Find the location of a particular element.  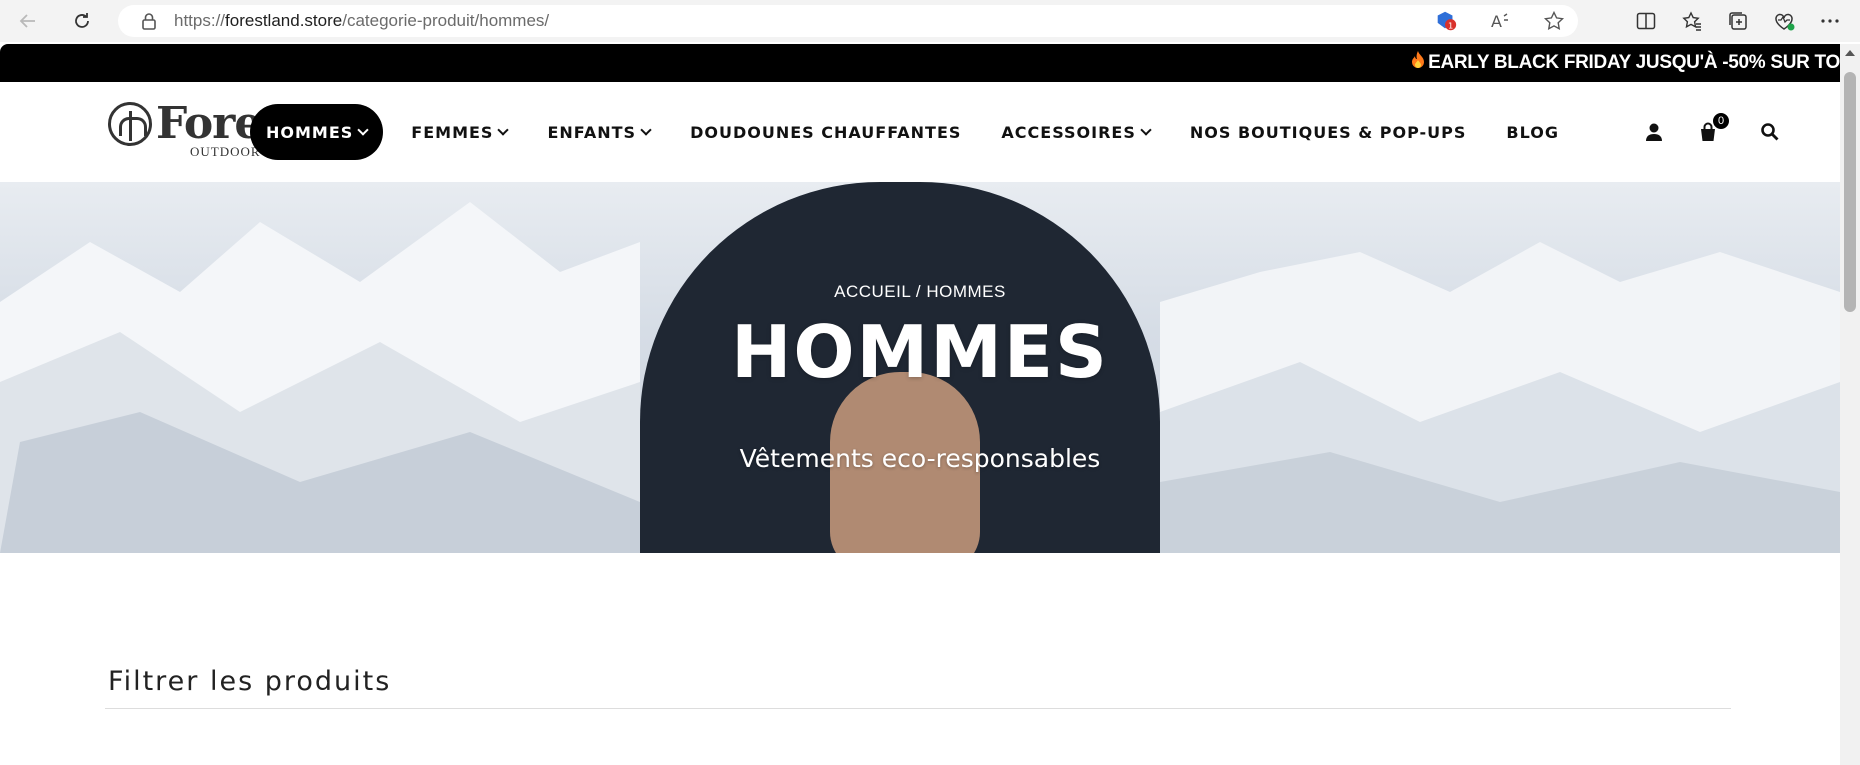

fire-icon is located at coordinates (1418, 63).